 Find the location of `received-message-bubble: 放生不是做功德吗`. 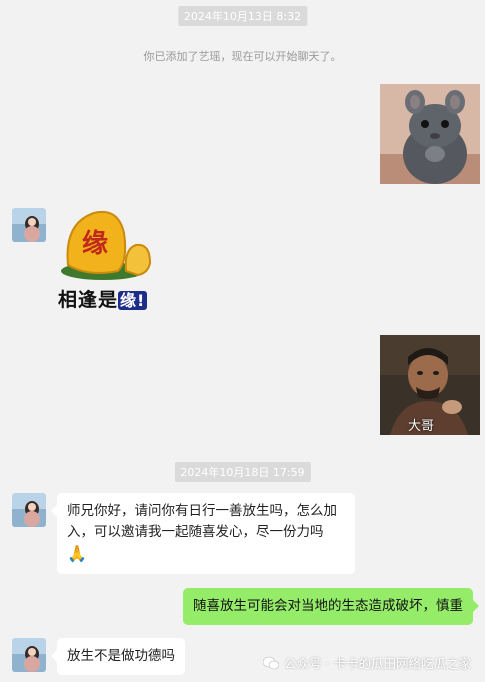

received-message-bubble: 放生不是做功德吗 is located at coordinates (118, 656).